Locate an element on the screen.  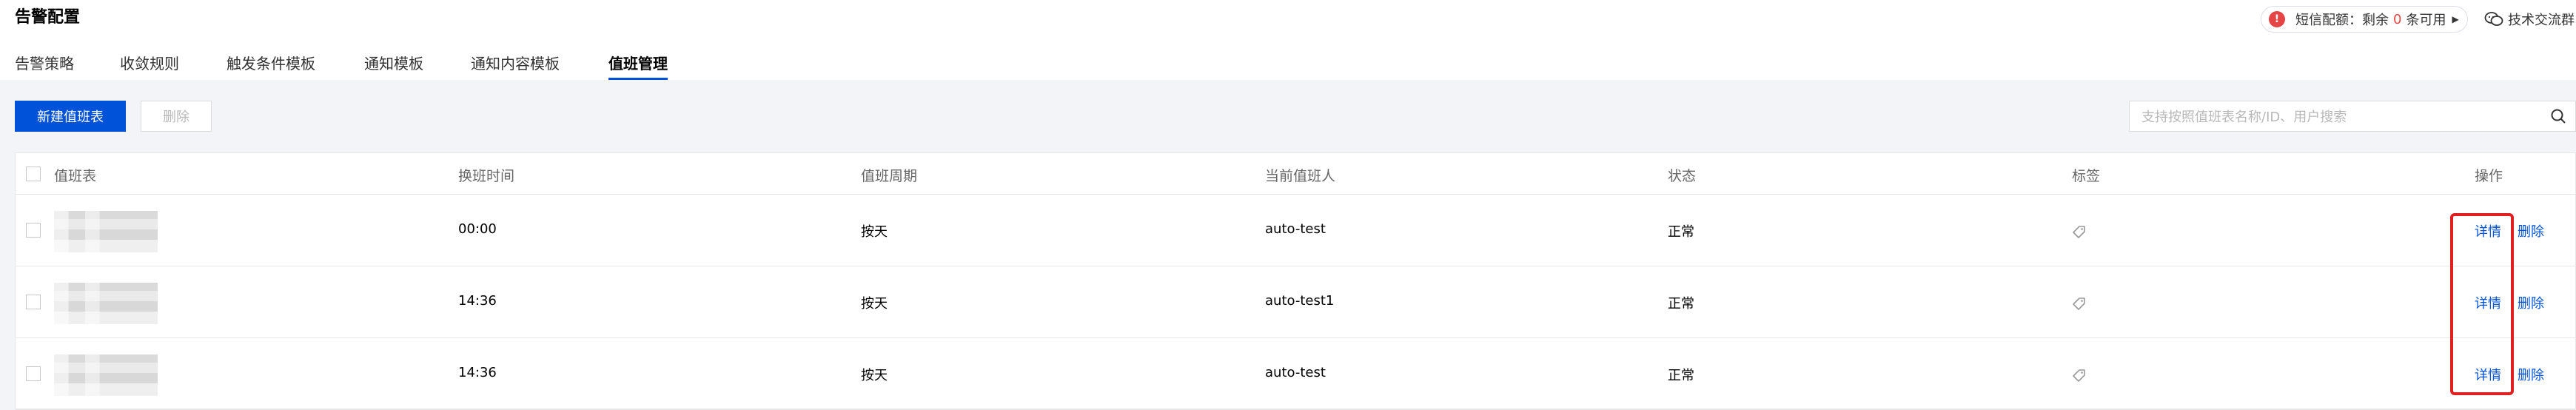
tech-group-link: 技术交流群 is located at coordinates (2529, 19).